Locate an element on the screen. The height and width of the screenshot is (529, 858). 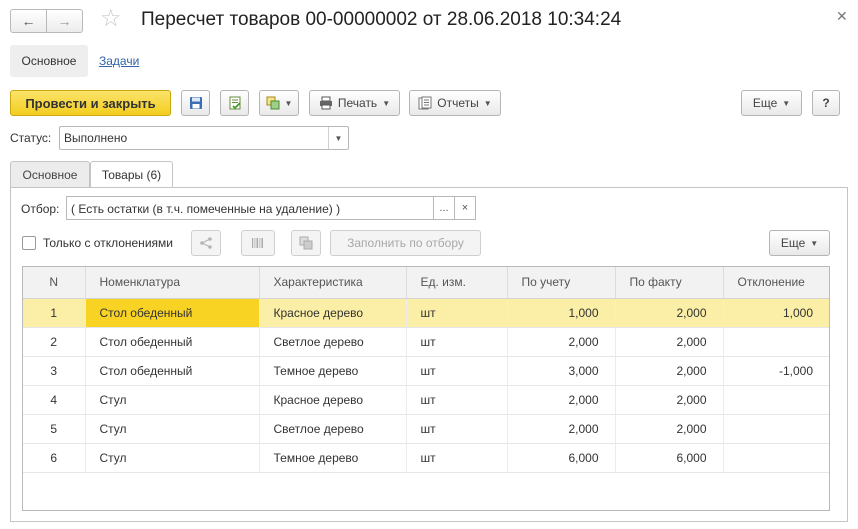
table-row: 5 Стул Светлое дерево шт 2,000 2,000 is located at coordinates (426, 429).